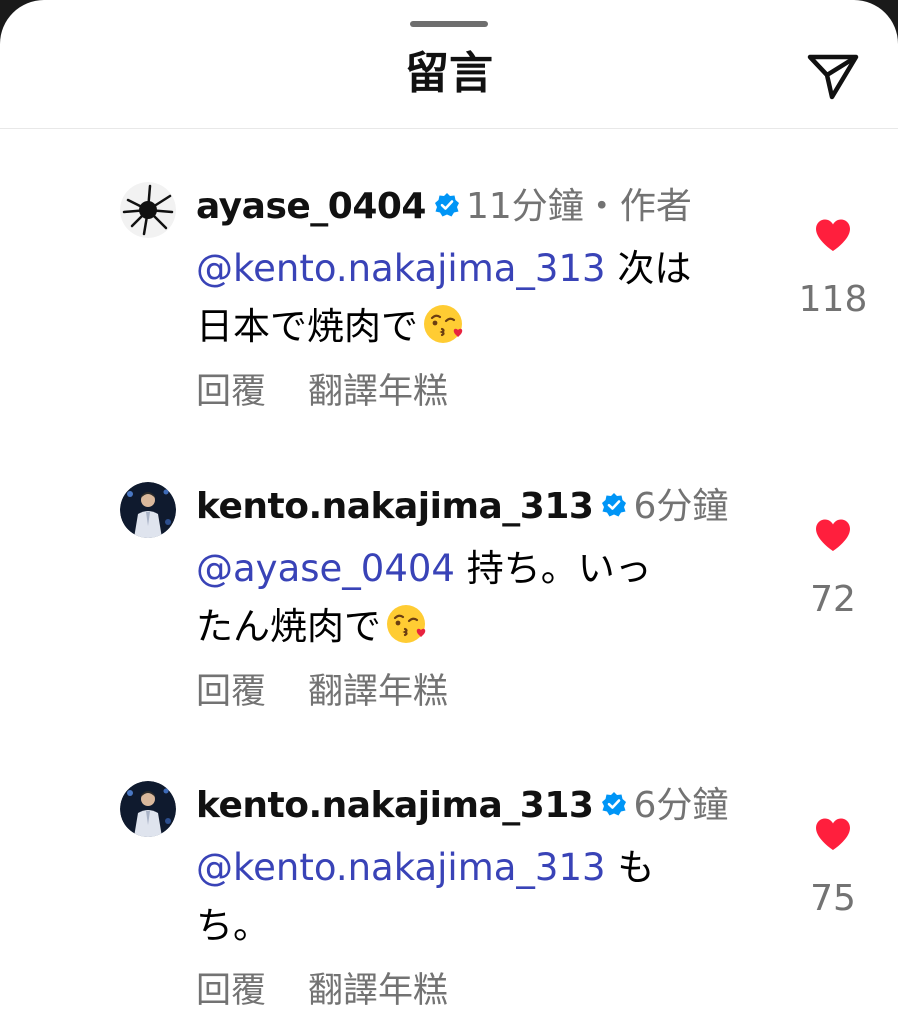 The image size is (898, 1024). What do you see at coordinates (311, 206) in the screenshot?
I see `username: ayase_0404` at bounding box center [311, 206].